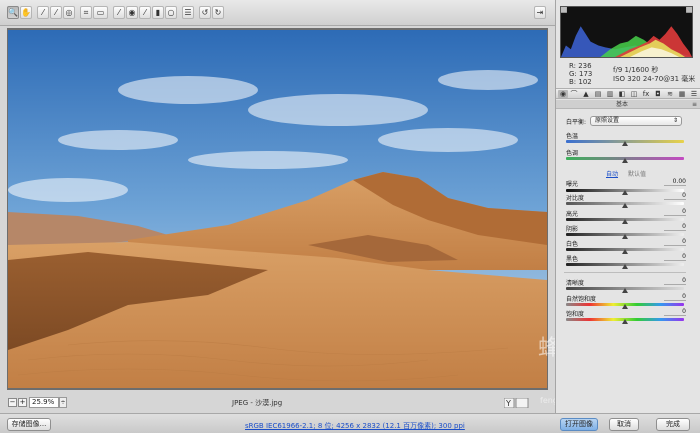  I want to click on tab-split-toning: ▥, so click(610, 94).